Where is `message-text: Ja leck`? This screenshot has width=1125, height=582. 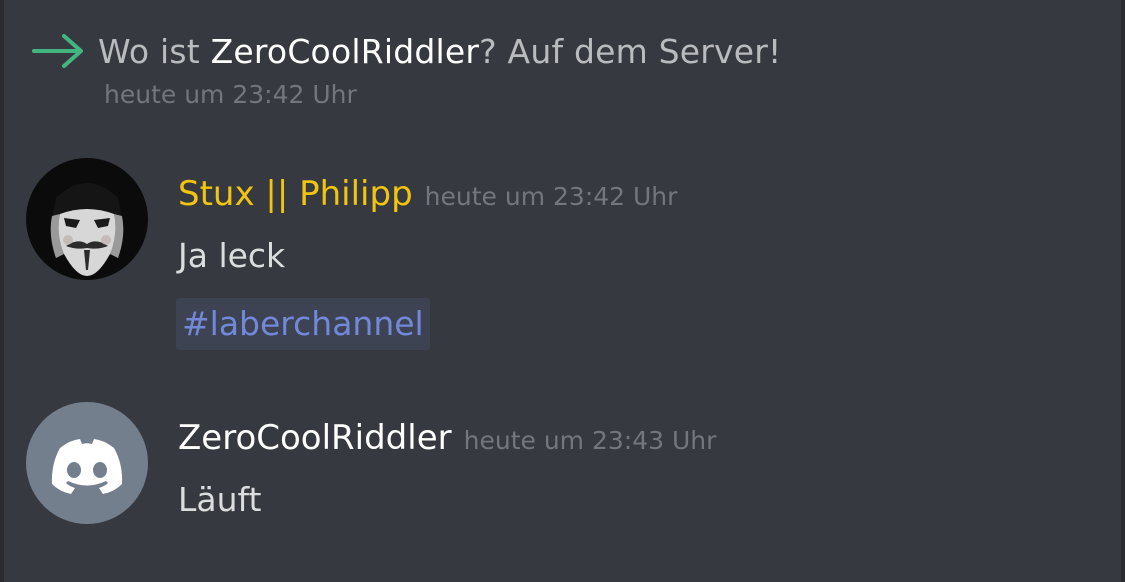
message-text: Ja leck is located at coordinates (232, 255).